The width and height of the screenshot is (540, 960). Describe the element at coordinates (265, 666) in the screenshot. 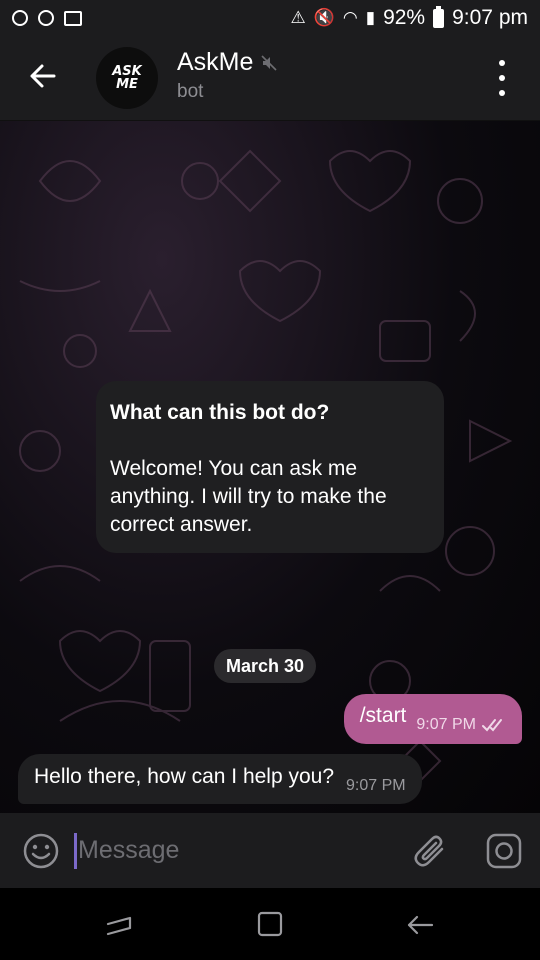

I see `date-separator: March 30` at that location.